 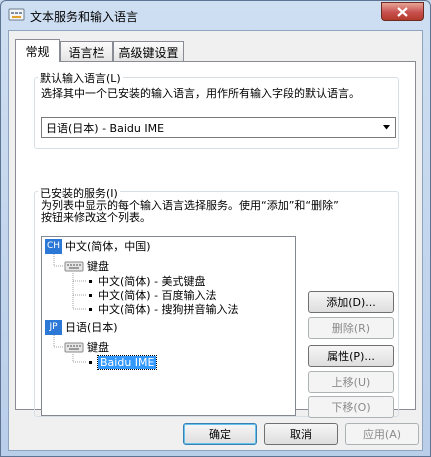 I want to click on move-down-button: 下移(O), so click(x=351, y=407).